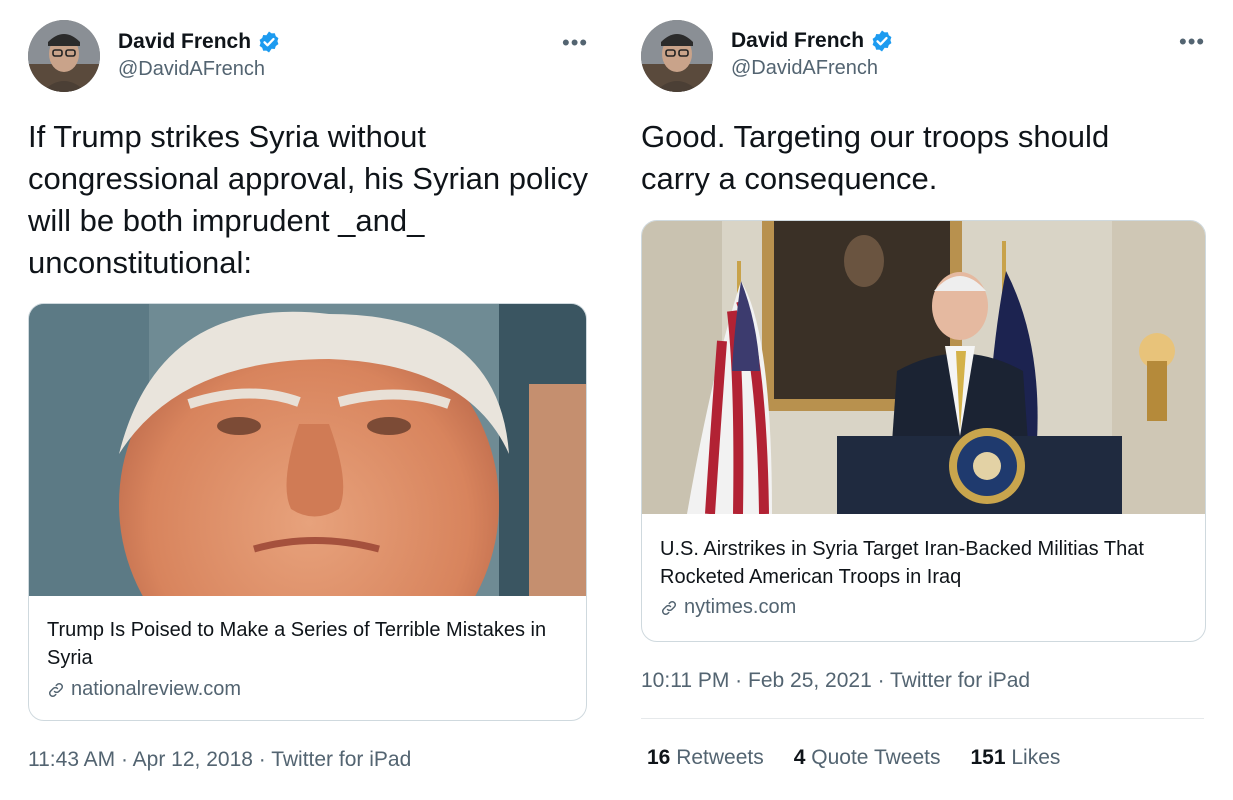 The height and width of the screenshot is (800, 1233). Describe the element at coordinates (156, 689) in the screenshot. I see `card-domain-text: nationalreview.com` at that location.